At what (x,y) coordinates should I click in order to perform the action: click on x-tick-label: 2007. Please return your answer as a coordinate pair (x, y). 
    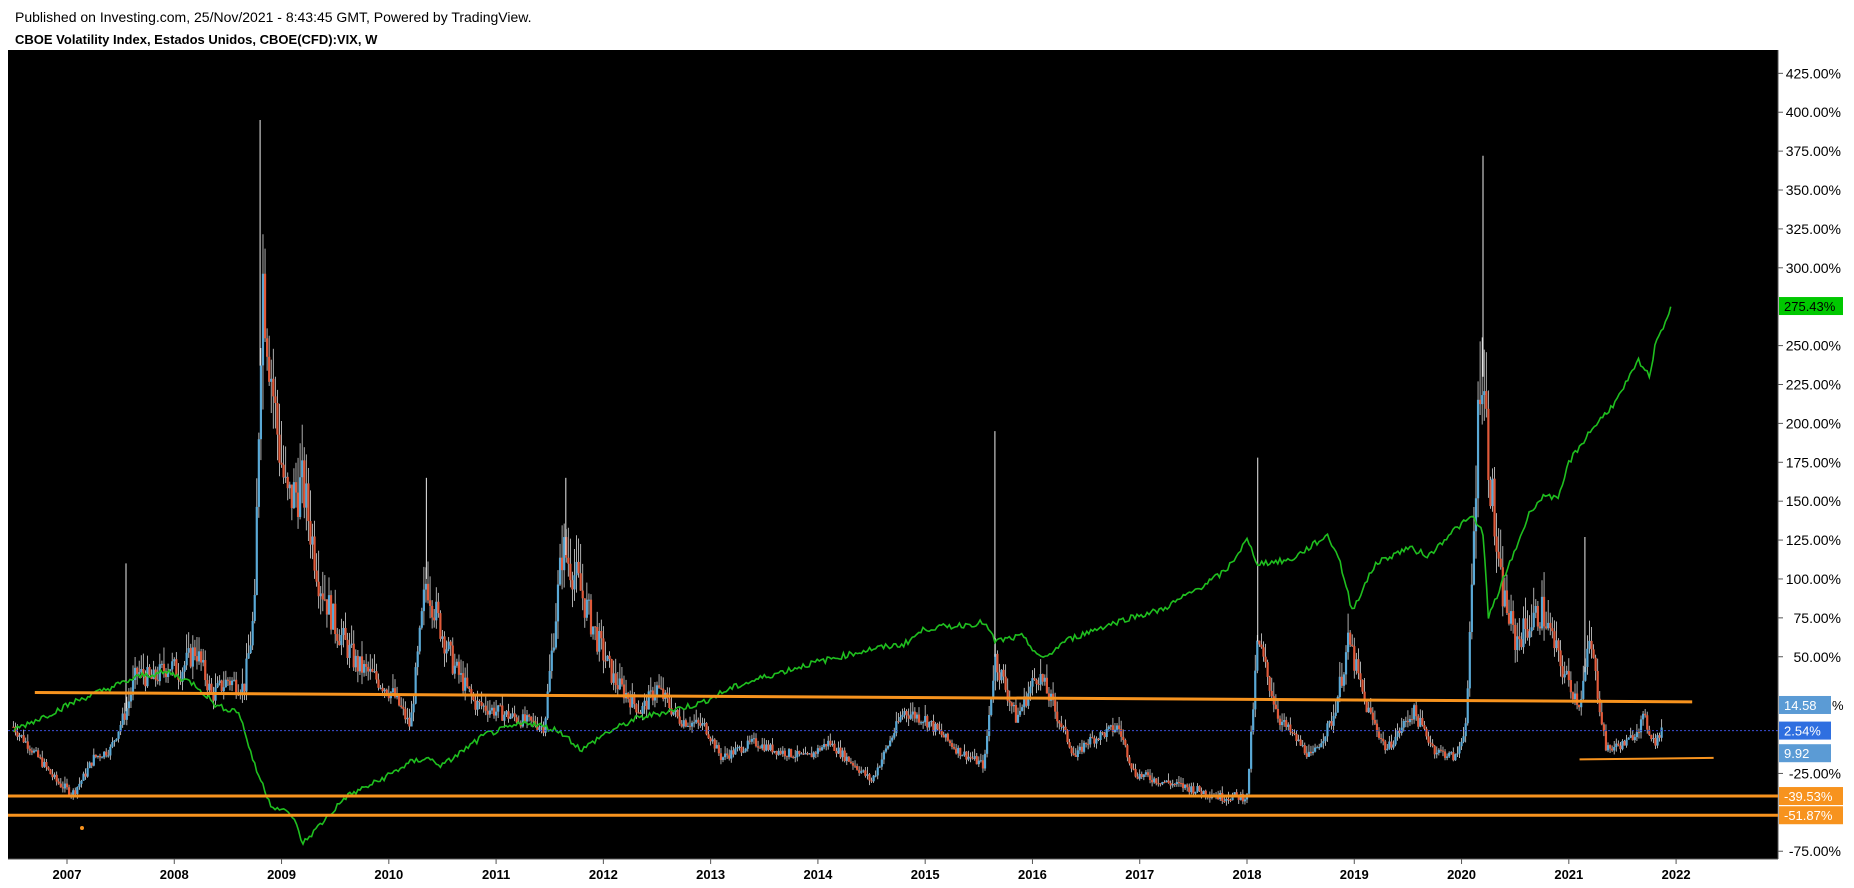
    Looking at the image, I should click on (67, 874).